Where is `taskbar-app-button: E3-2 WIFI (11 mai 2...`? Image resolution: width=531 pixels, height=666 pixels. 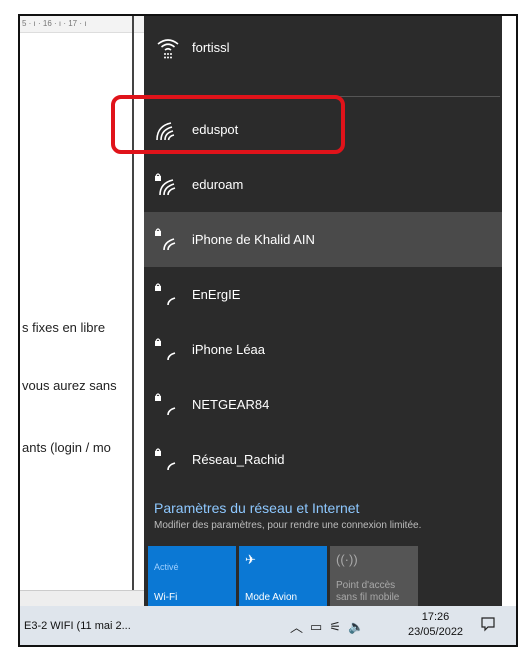
taskbar-app-button: E3-2 WIFI (11 mai 2... is located at coordinates (97, 625).